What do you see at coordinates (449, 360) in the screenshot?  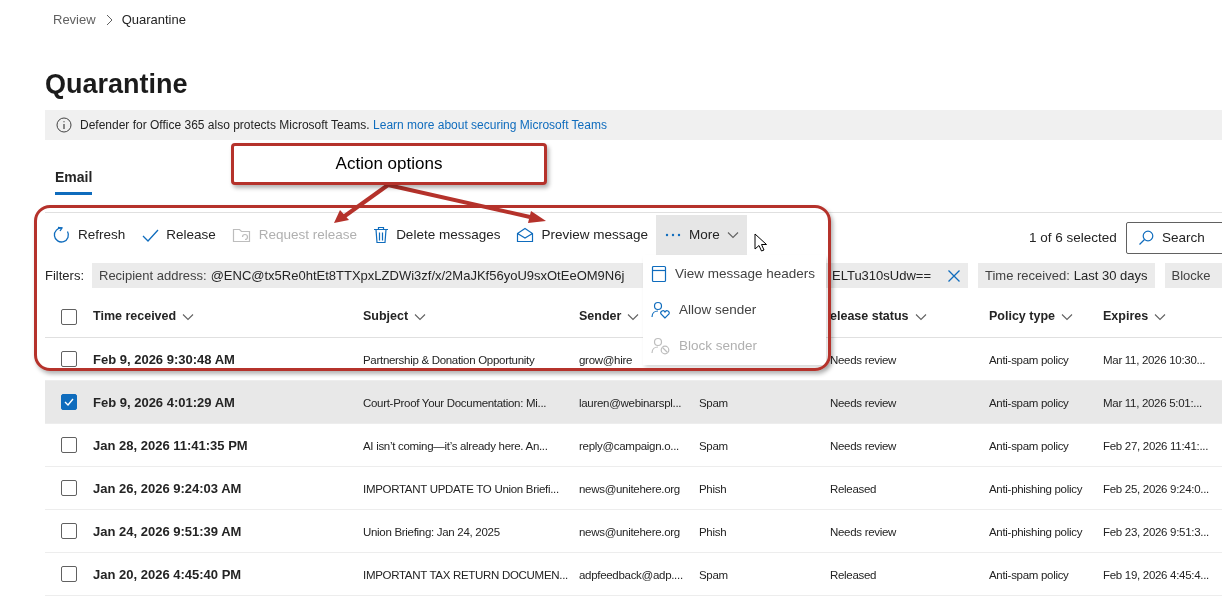 I see `table-cell: Partnership & Donation Opportunity` at bounding box center [449, 360].